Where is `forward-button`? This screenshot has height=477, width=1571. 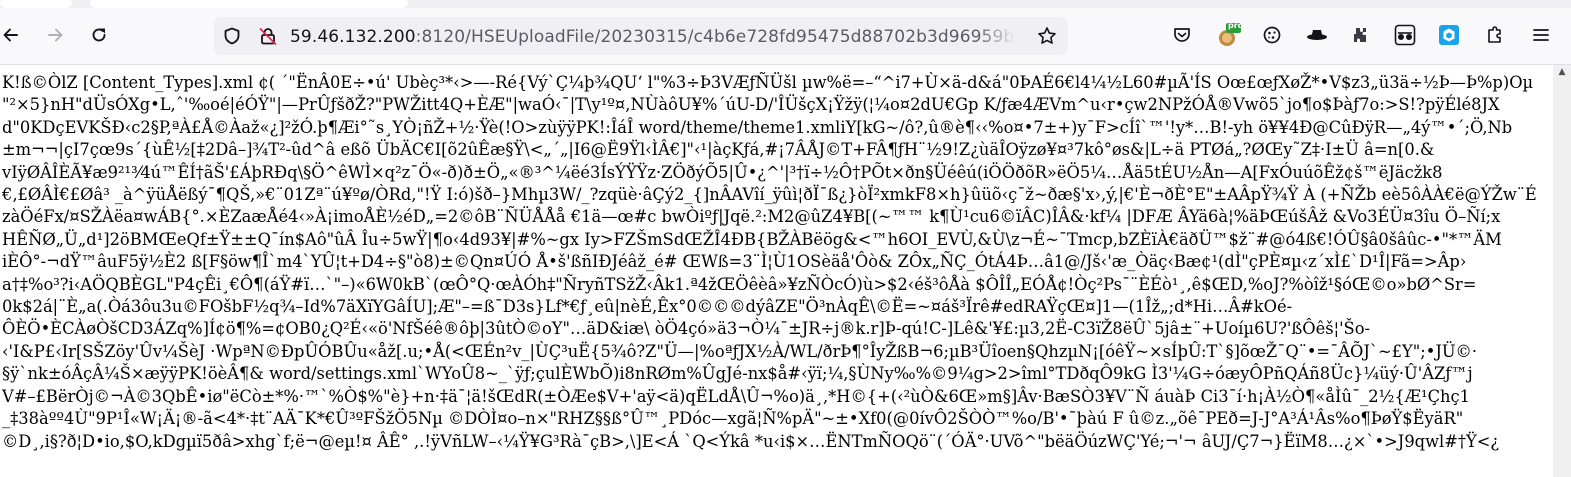 forward-button is located at coordinates (55, 35).